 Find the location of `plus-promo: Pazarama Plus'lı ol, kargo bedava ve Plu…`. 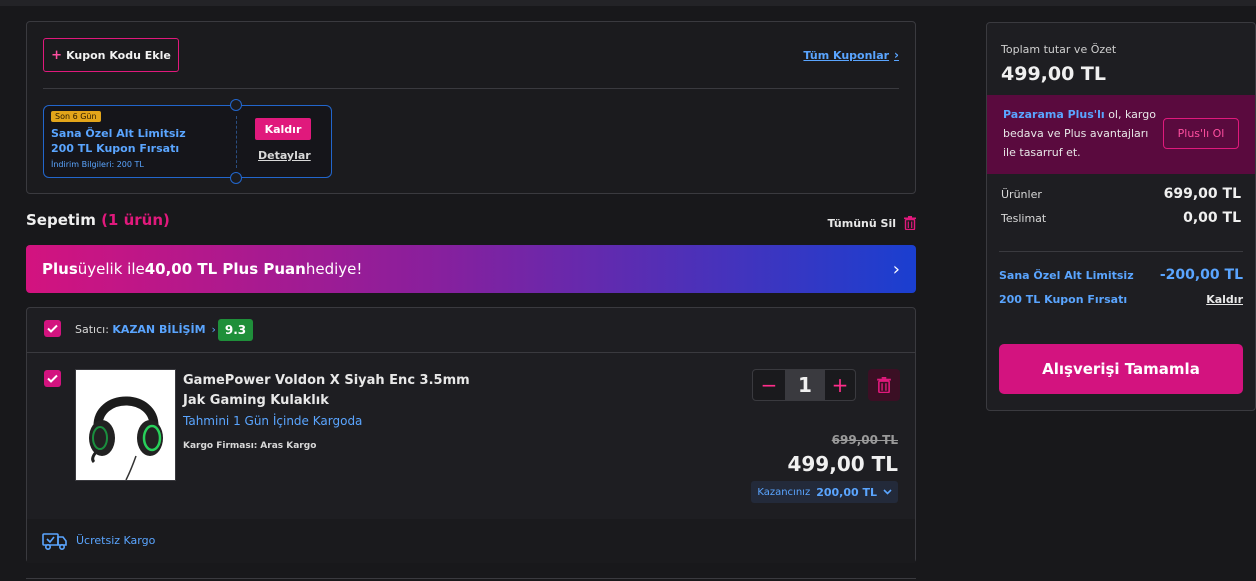

plus-promo: Pazarama Plus'lı ol, kargo bedava ve Plu… is located at coordinates (1121, 134).